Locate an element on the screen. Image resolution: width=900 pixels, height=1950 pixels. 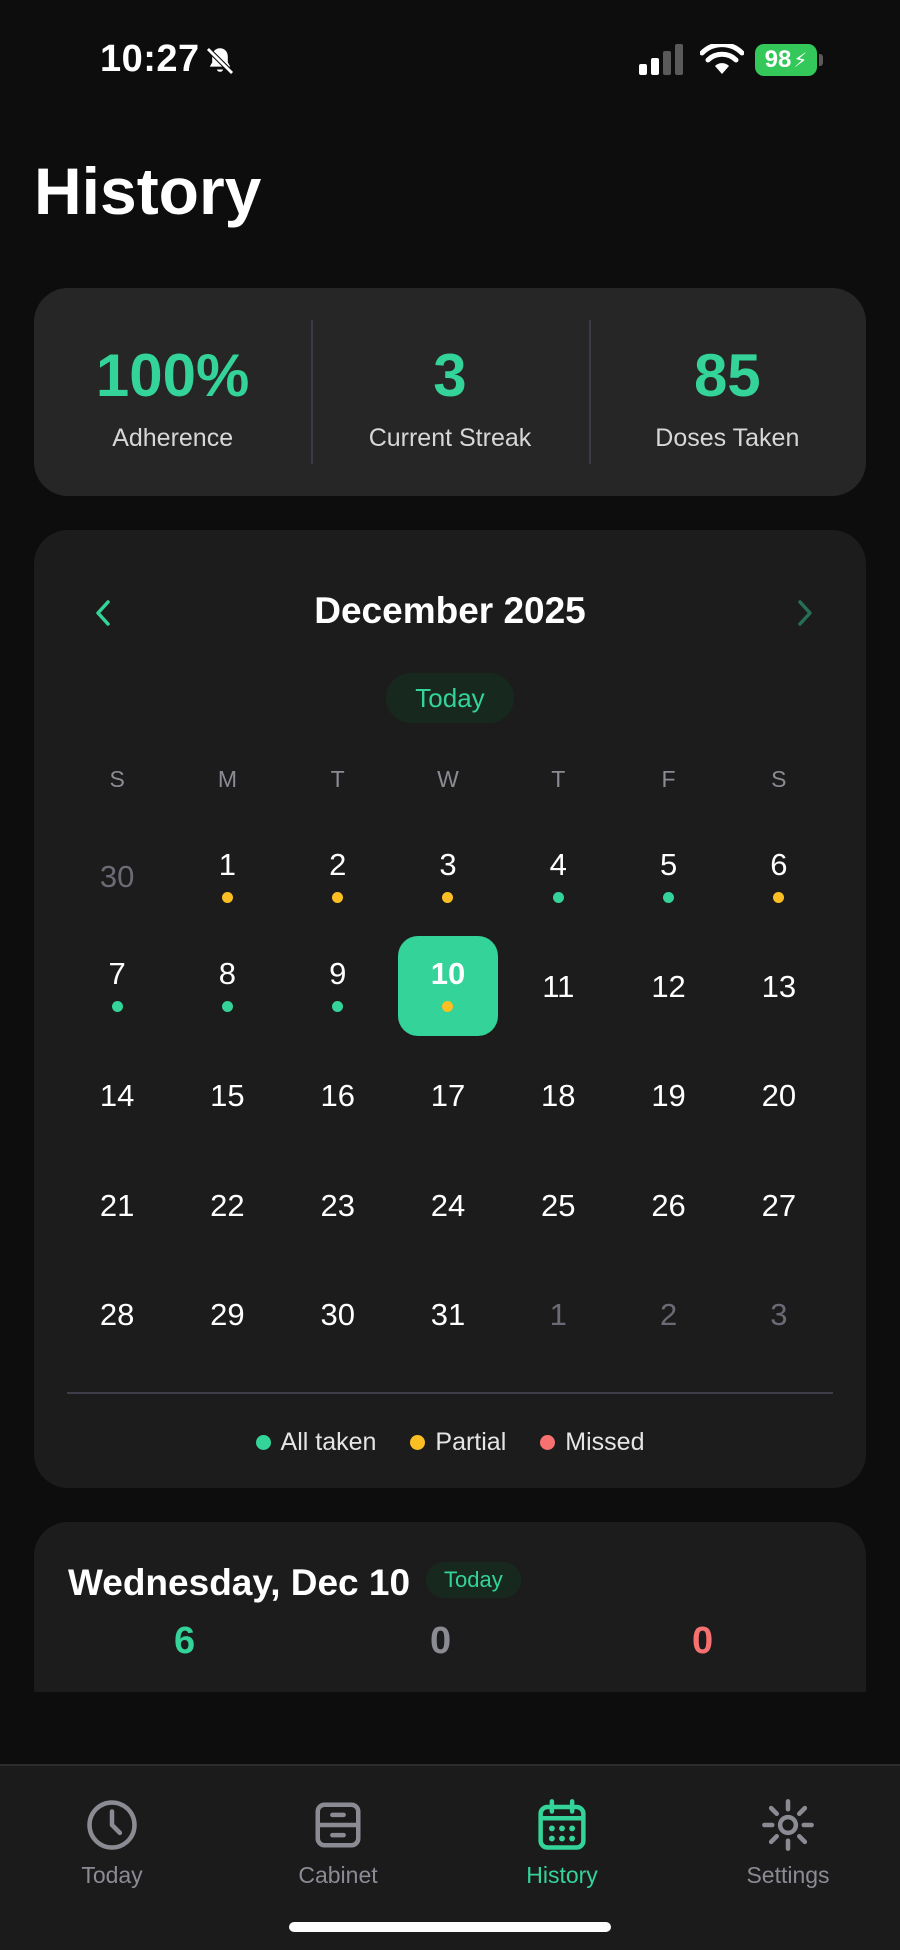
tab-today: Today is located at coordinates (112, 1843).